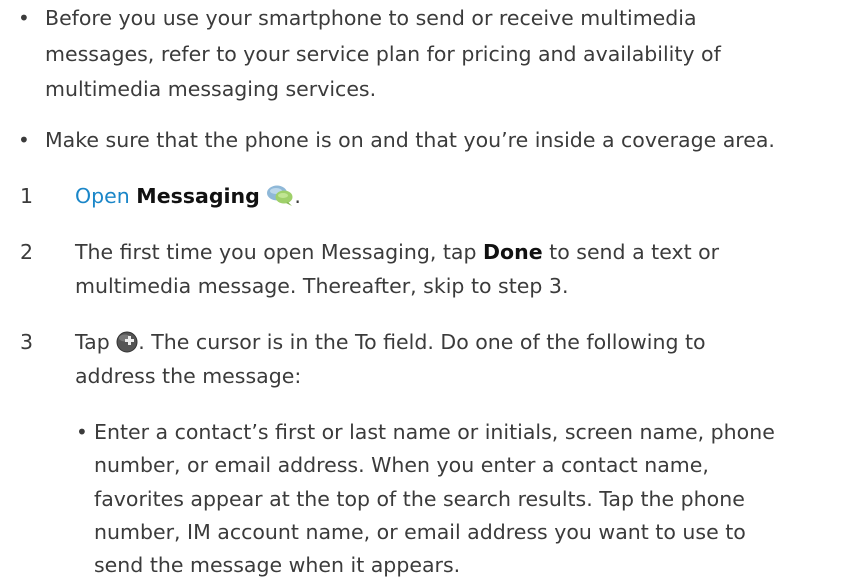  Describe the element at coordinates (276, 252) in the screenshot. I see `step-2-text-before: The first time you open Messaging, tap` at that location.